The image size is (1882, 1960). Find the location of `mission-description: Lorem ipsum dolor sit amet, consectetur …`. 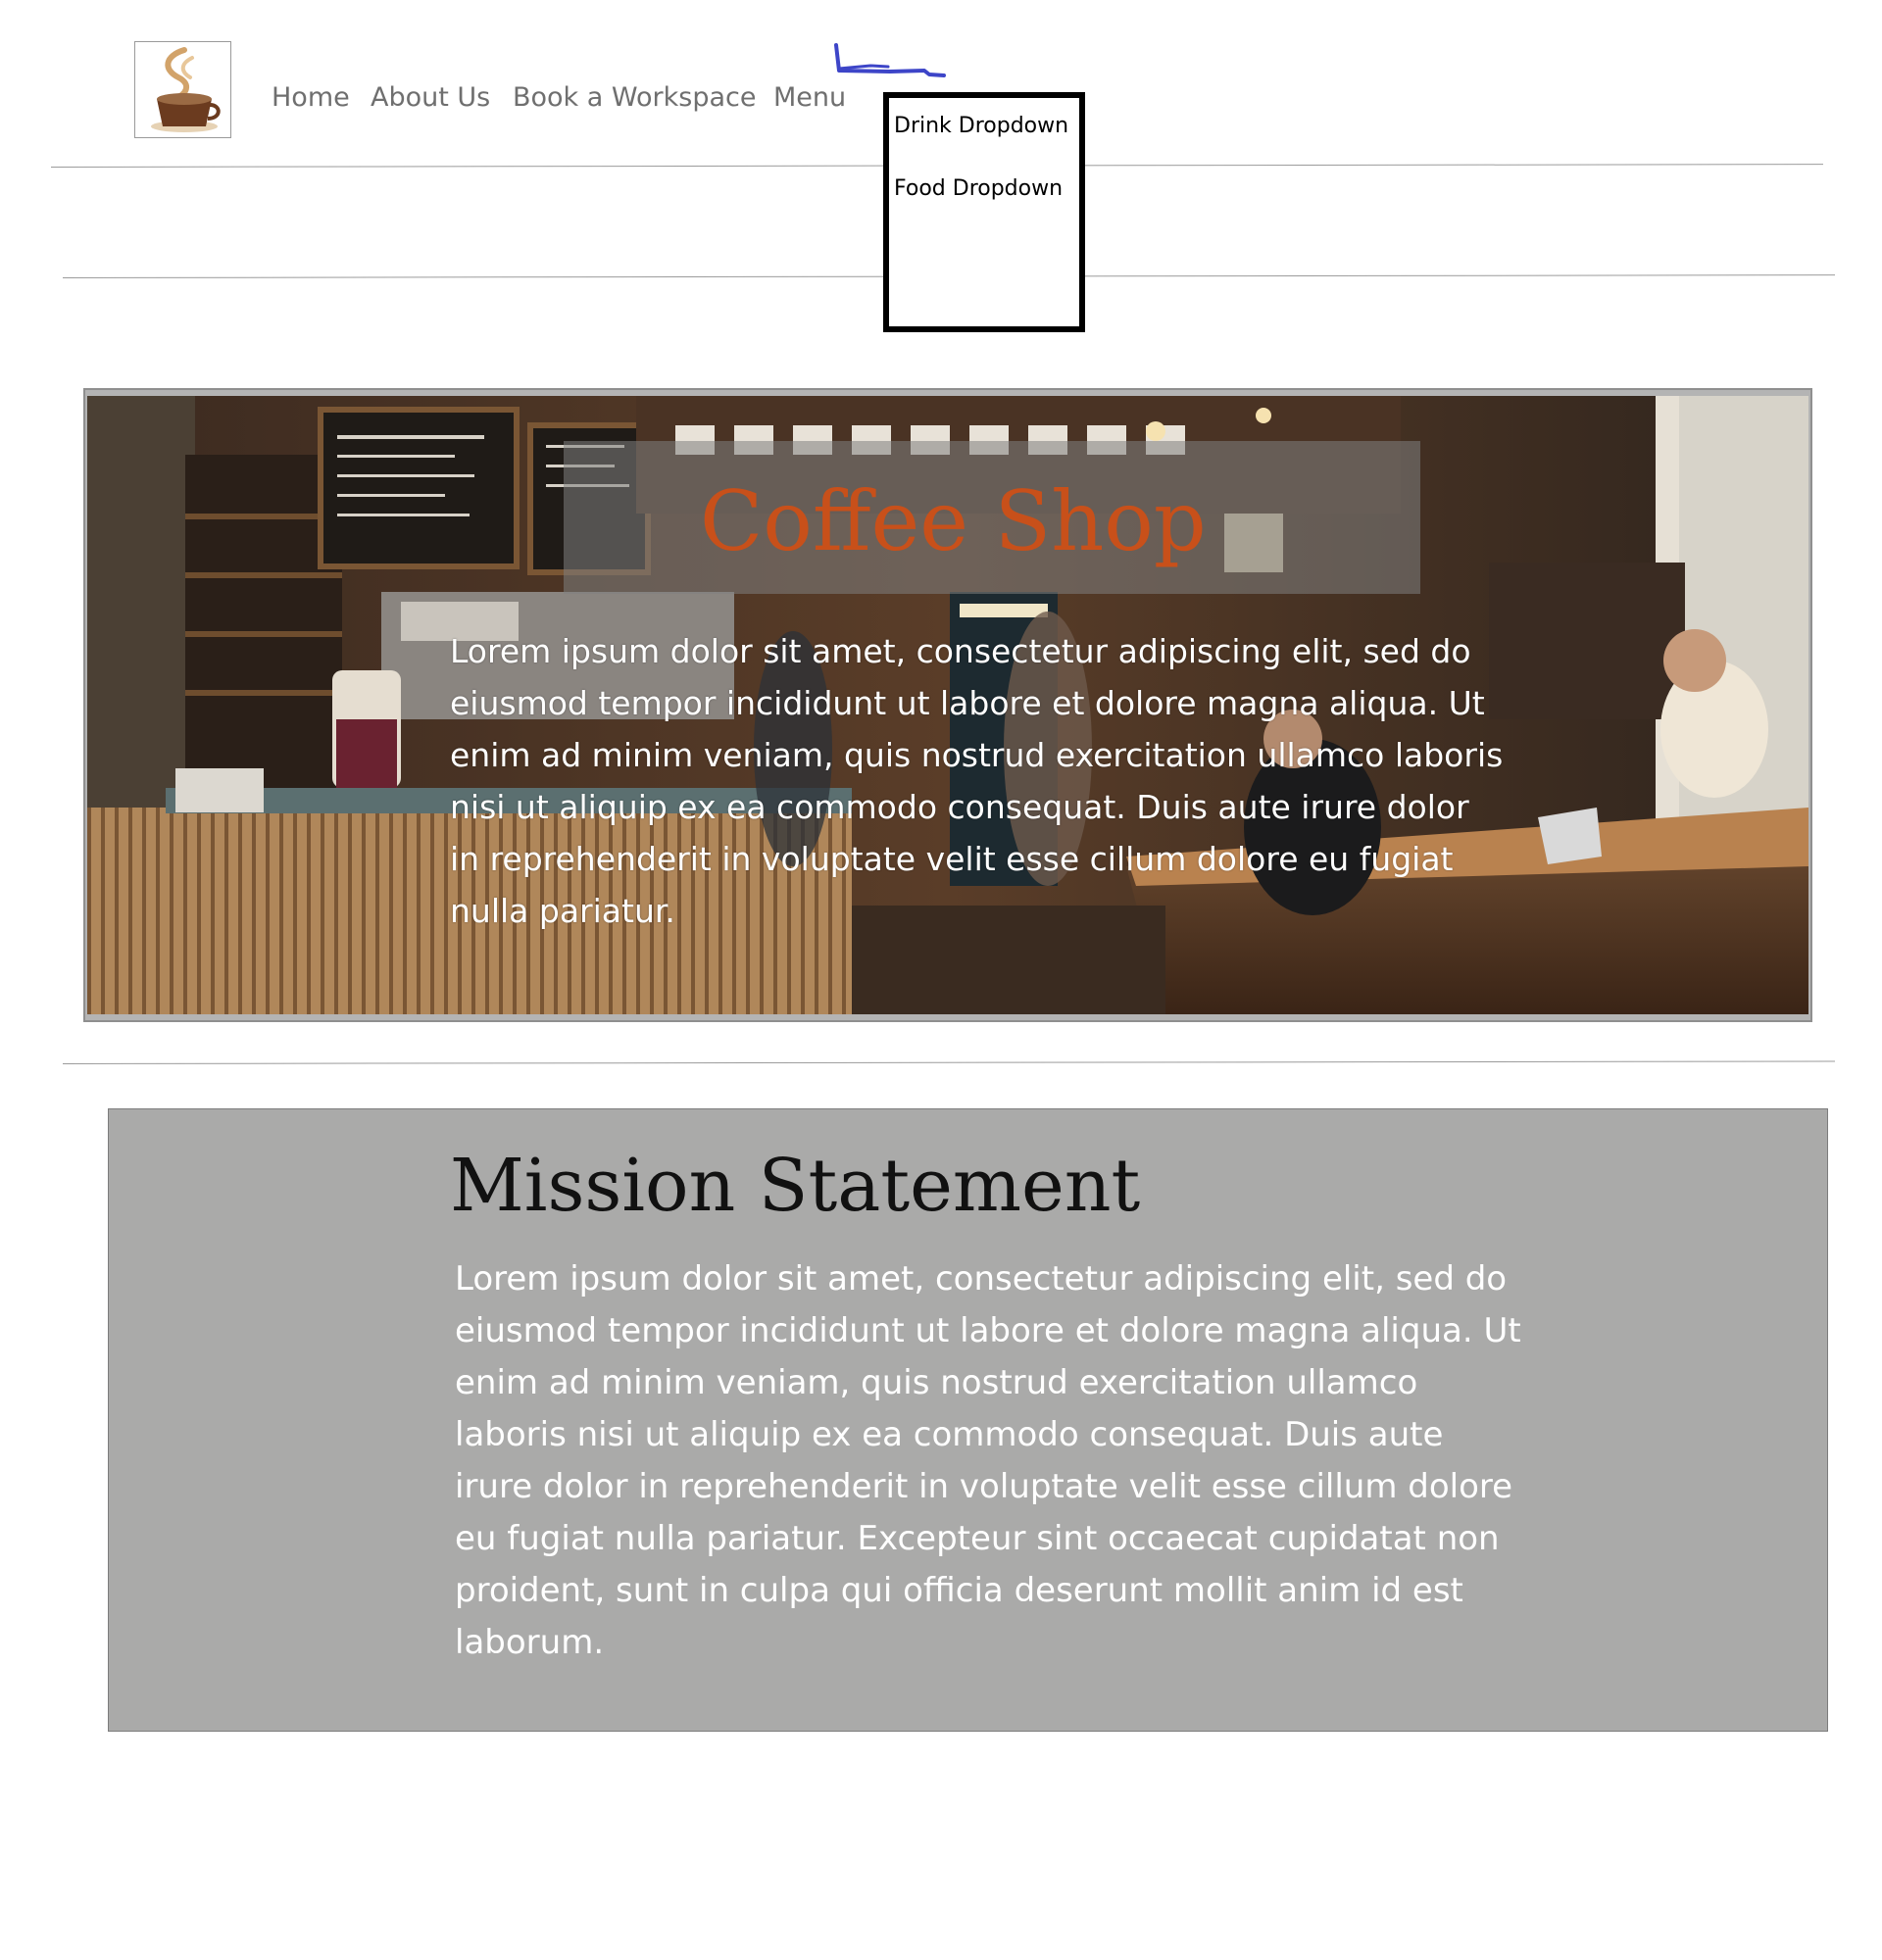

mission-description: Lorem ipsum dolor sit amet, consectetur … is located at coordinates (988, 1460).